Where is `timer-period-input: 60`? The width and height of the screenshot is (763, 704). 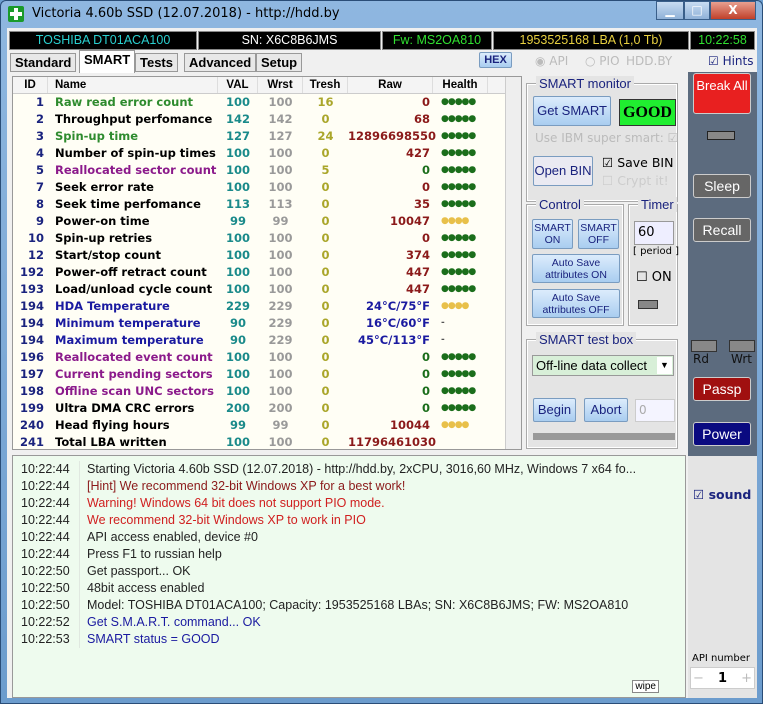
timer-period-input: 60 is located at coordinates (654, 233).